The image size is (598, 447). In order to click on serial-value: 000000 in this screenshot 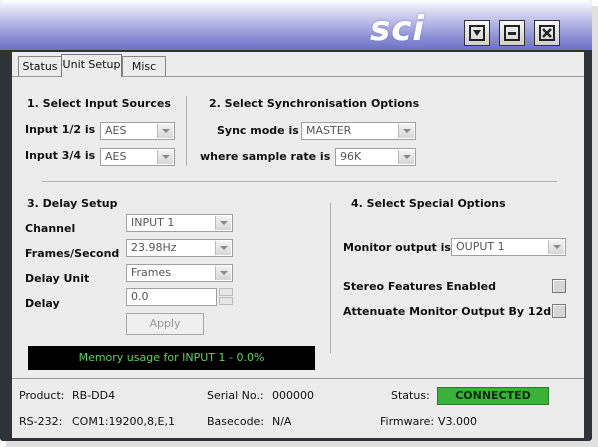, I will do `click(293, 395)`.